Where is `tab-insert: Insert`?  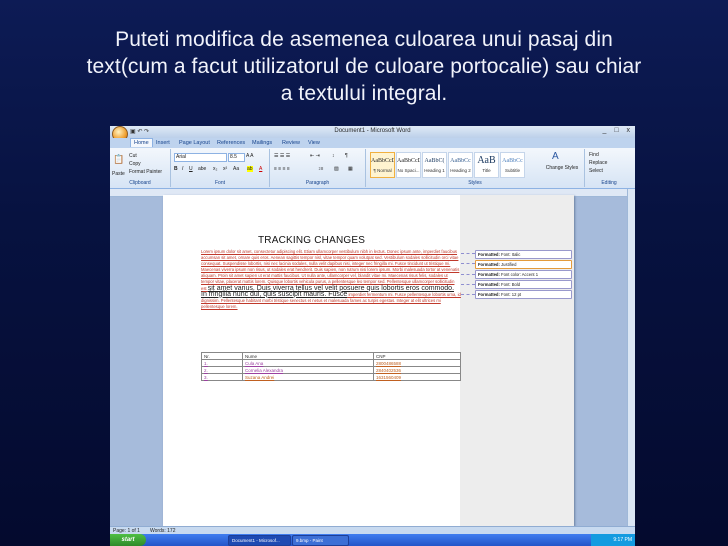 tab-insert: Insert is located at coordinates (163, 143).